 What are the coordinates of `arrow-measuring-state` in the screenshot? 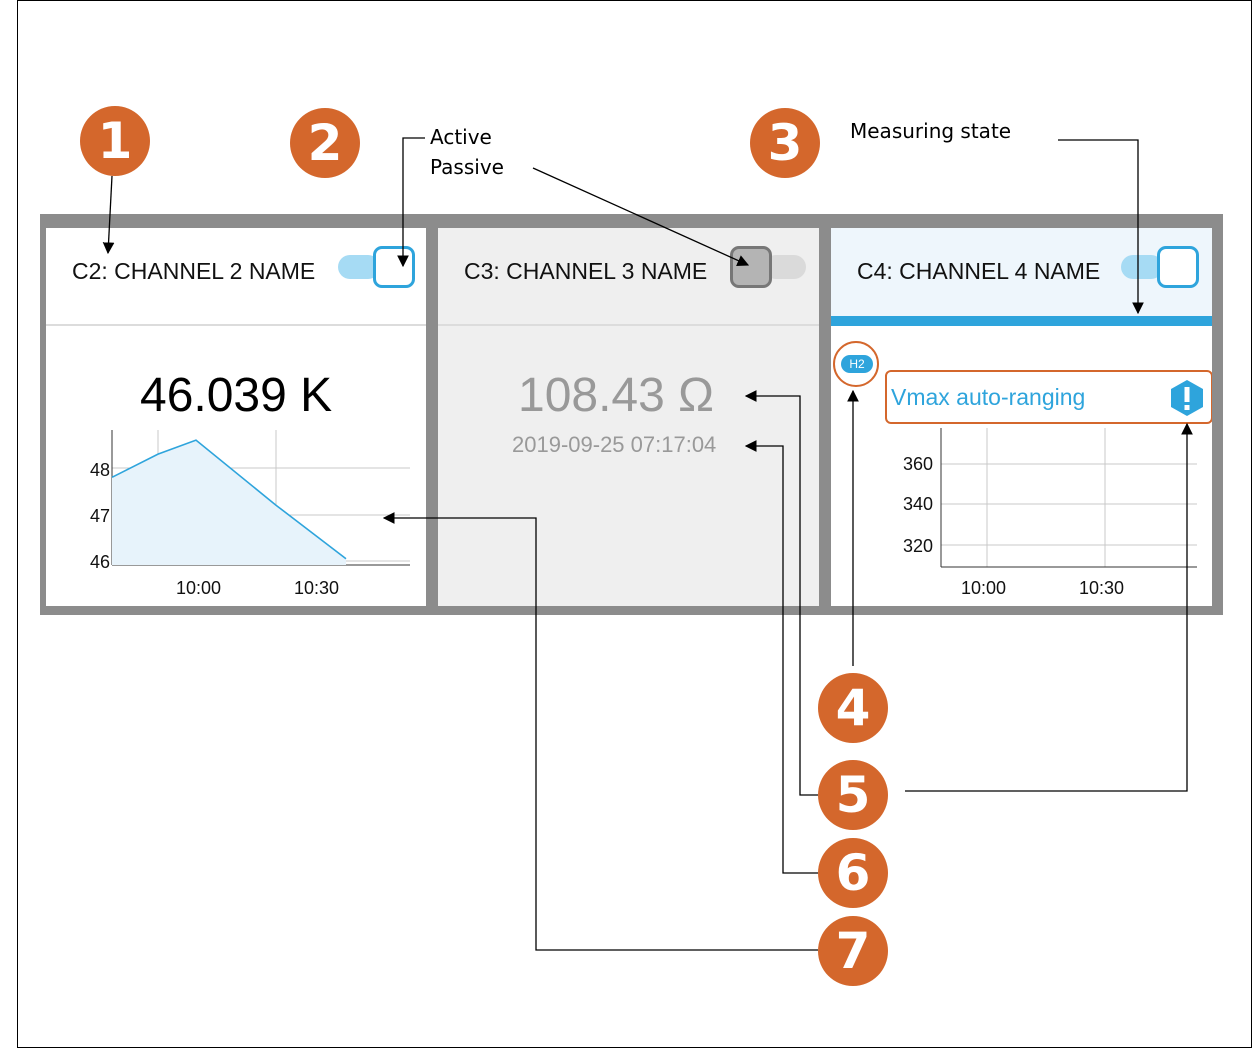 It's located at (1101, 227).